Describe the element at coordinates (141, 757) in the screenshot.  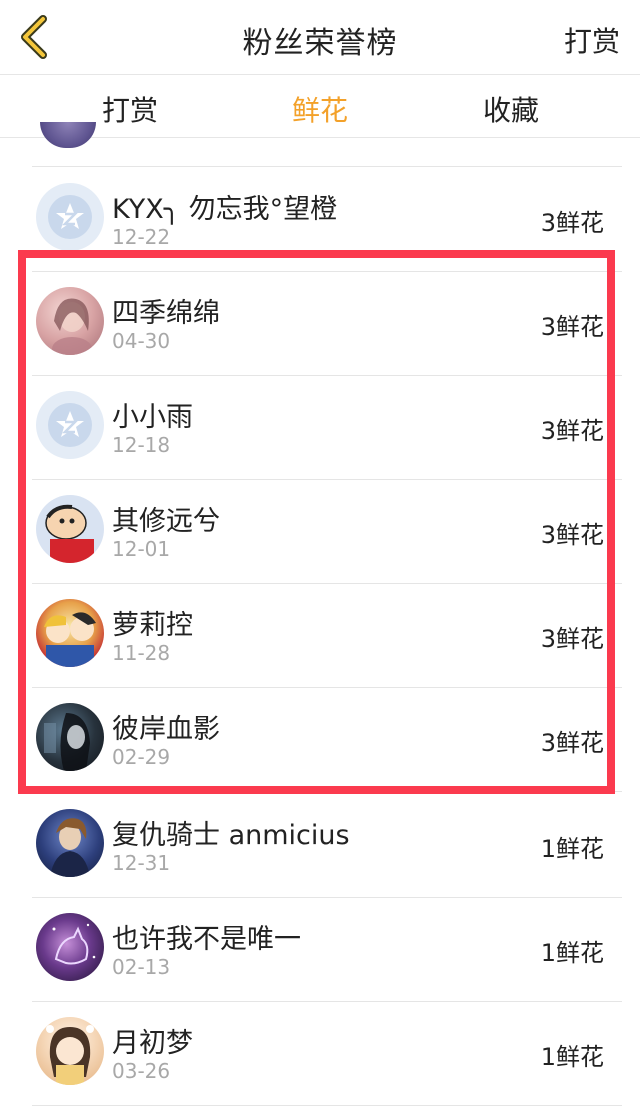
I see `fan-date: 02-29` at that location.